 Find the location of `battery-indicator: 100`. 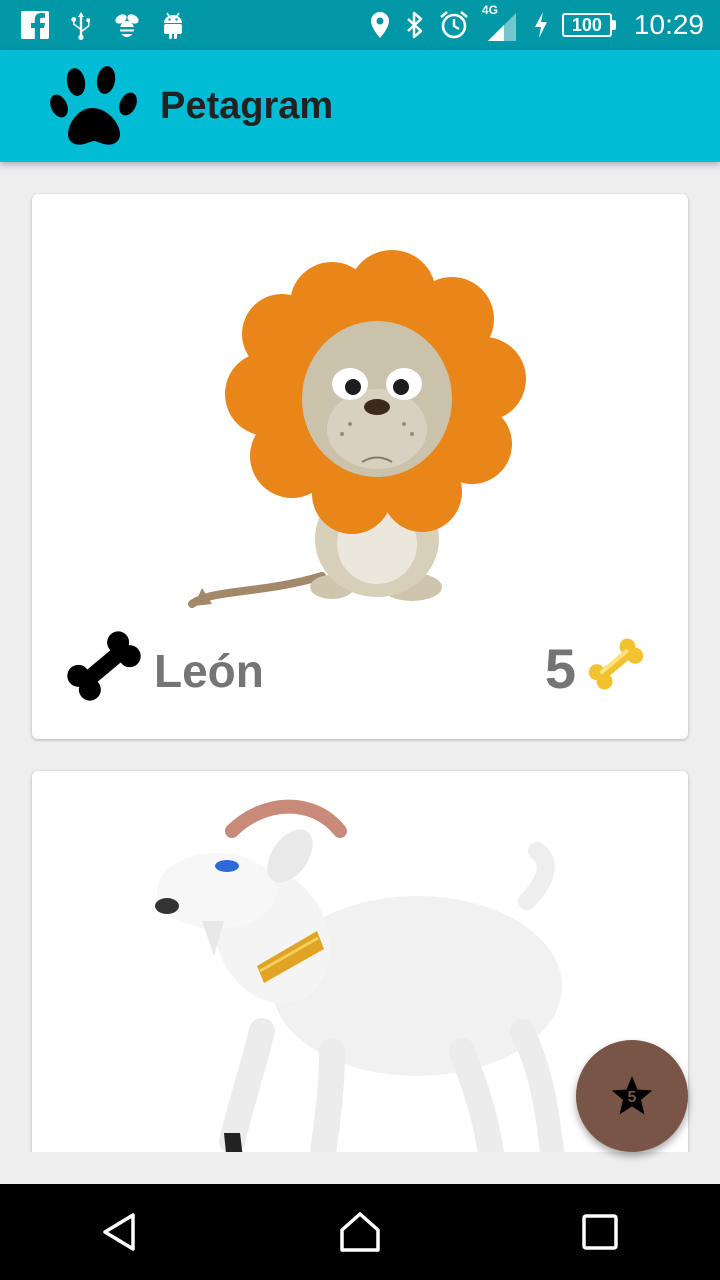

battery-indicator: 100 is located at coordinates (588, 25).